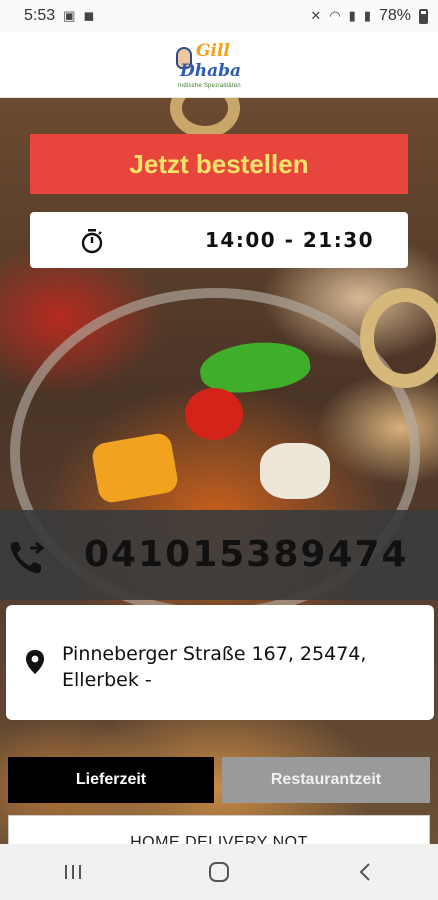 This screenshot has width=438, height=900. I want to click on home-icon, so click(219, 872).